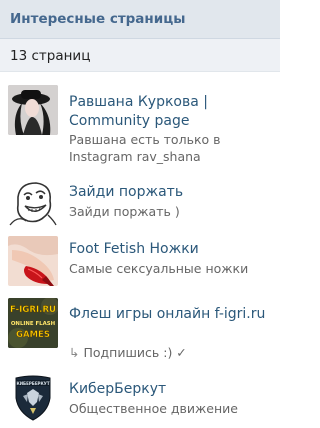 This screenshot has height=428, width=320. I want to click on page-description-line: ↳ Подпишись :) ✓, so click(171, 352).